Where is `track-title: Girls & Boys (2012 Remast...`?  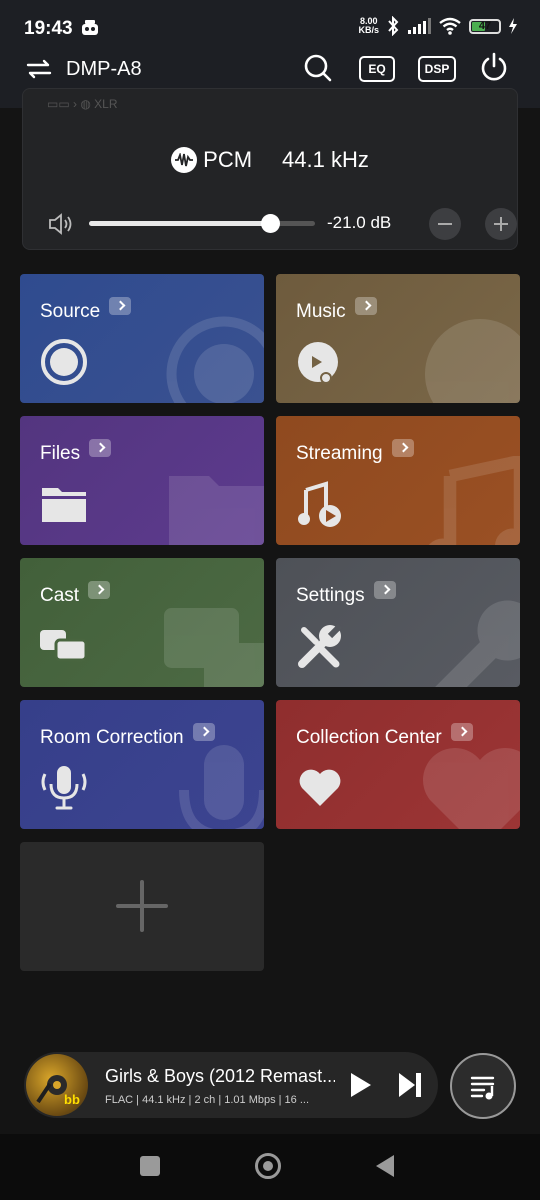
track-title: Girls & Boys (2012 Remast... is located at coordinates (220, 1076).